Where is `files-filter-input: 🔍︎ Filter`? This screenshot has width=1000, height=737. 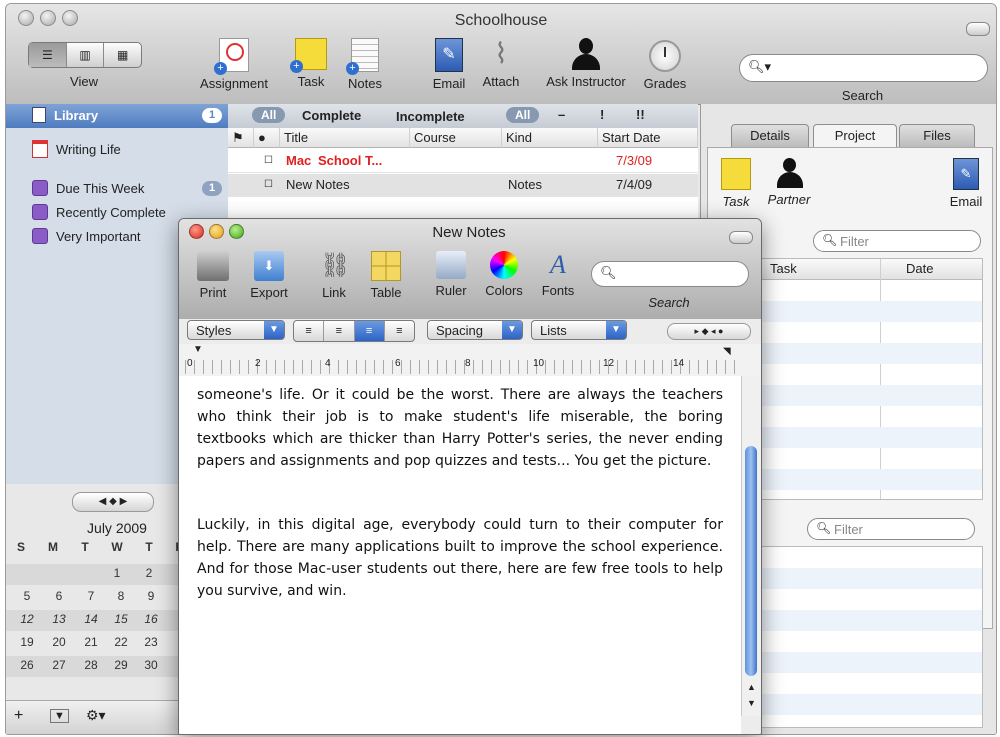 files-filter-input: 🔍︎ Filter is located at coordinates (891, 529).